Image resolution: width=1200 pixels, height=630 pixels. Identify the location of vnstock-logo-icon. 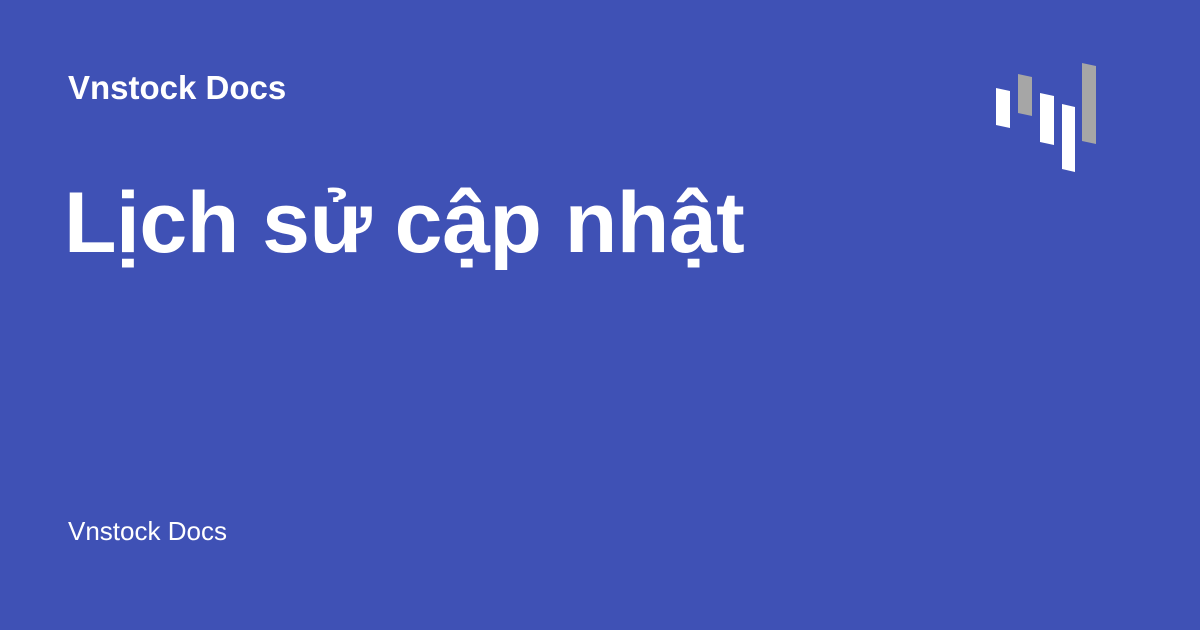
(1046, 117).